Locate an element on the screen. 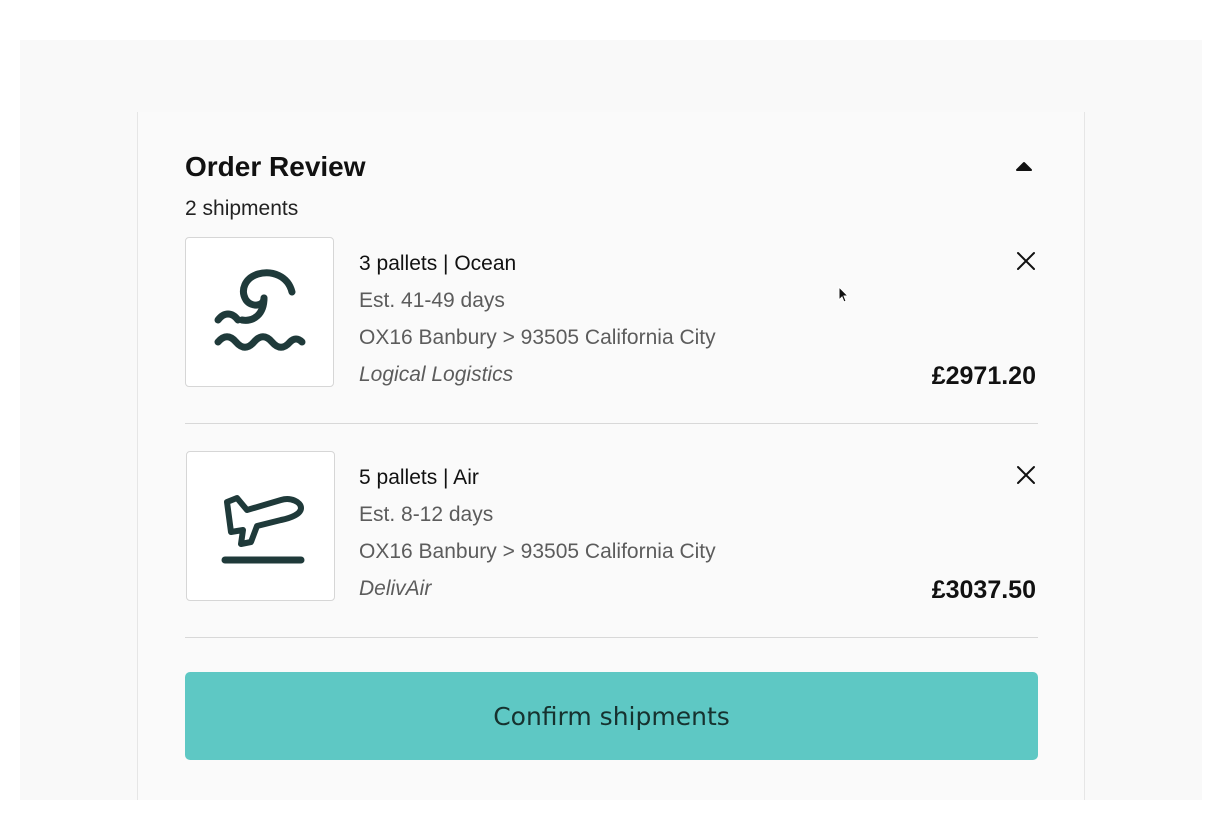 Image resolution: width=1220 pixels, height=840 pixels. shipment-carrier: Logical Logistics is located at coordinates (436, 374).